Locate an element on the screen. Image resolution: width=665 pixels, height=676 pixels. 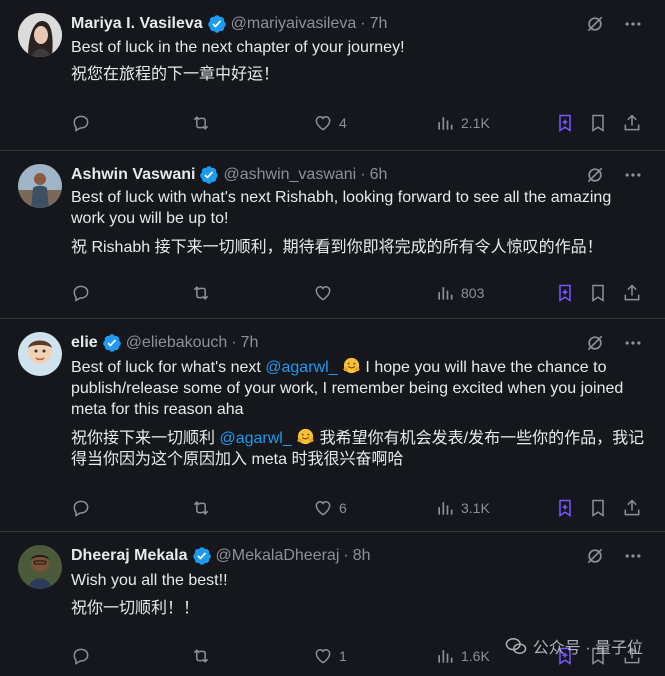
author-name: Ashwin Vaswani is located at coordinates (133, 175).